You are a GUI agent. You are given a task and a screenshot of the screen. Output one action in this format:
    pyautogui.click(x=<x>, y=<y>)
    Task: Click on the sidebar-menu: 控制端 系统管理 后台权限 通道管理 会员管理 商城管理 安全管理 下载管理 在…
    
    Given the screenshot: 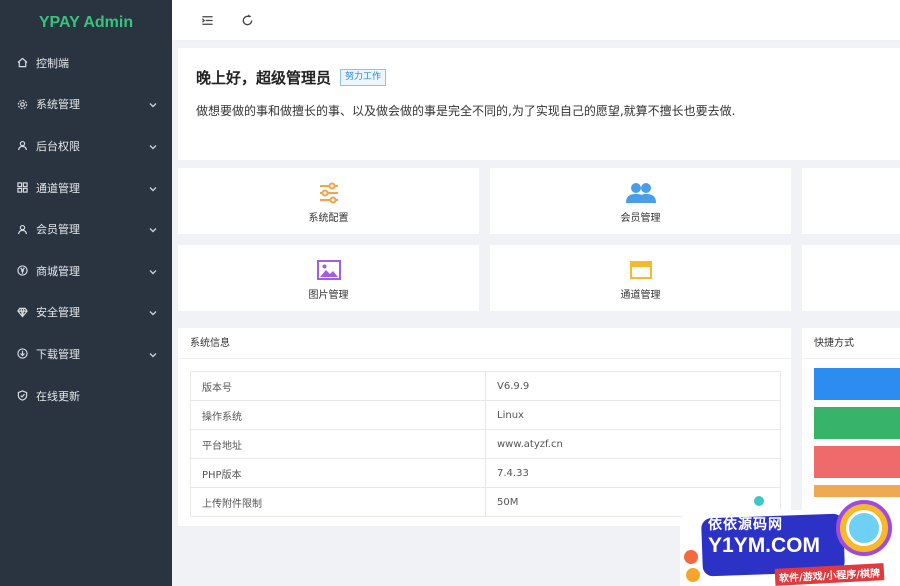 What is the action you would take?
    pyautogui.click(x=86, y=229)
    